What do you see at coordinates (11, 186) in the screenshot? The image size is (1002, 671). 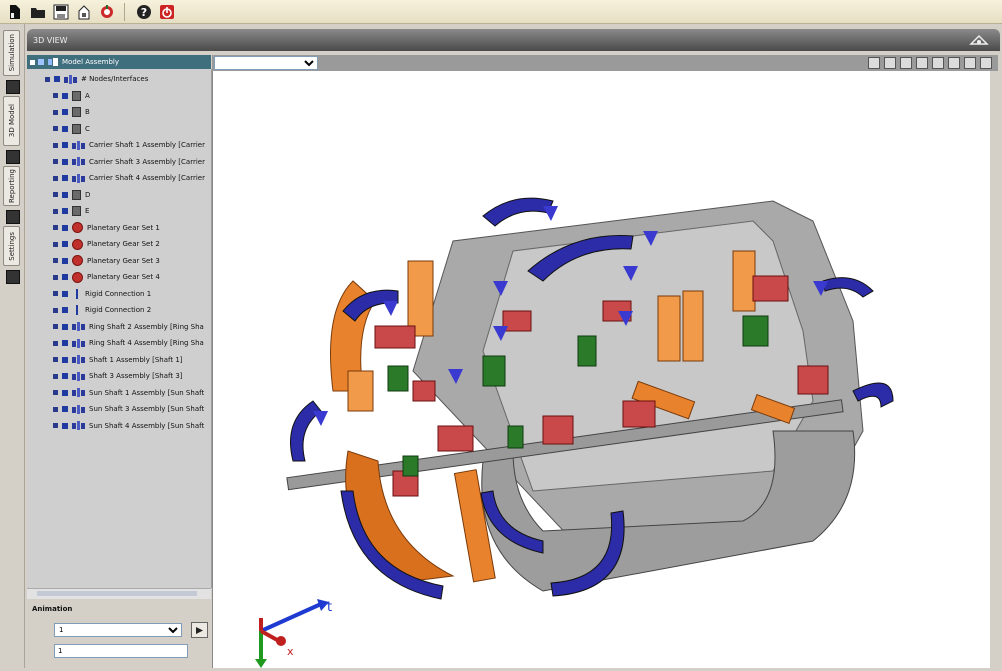 I see `tab-reporting: Reporting` at bounding box center [11, 186].